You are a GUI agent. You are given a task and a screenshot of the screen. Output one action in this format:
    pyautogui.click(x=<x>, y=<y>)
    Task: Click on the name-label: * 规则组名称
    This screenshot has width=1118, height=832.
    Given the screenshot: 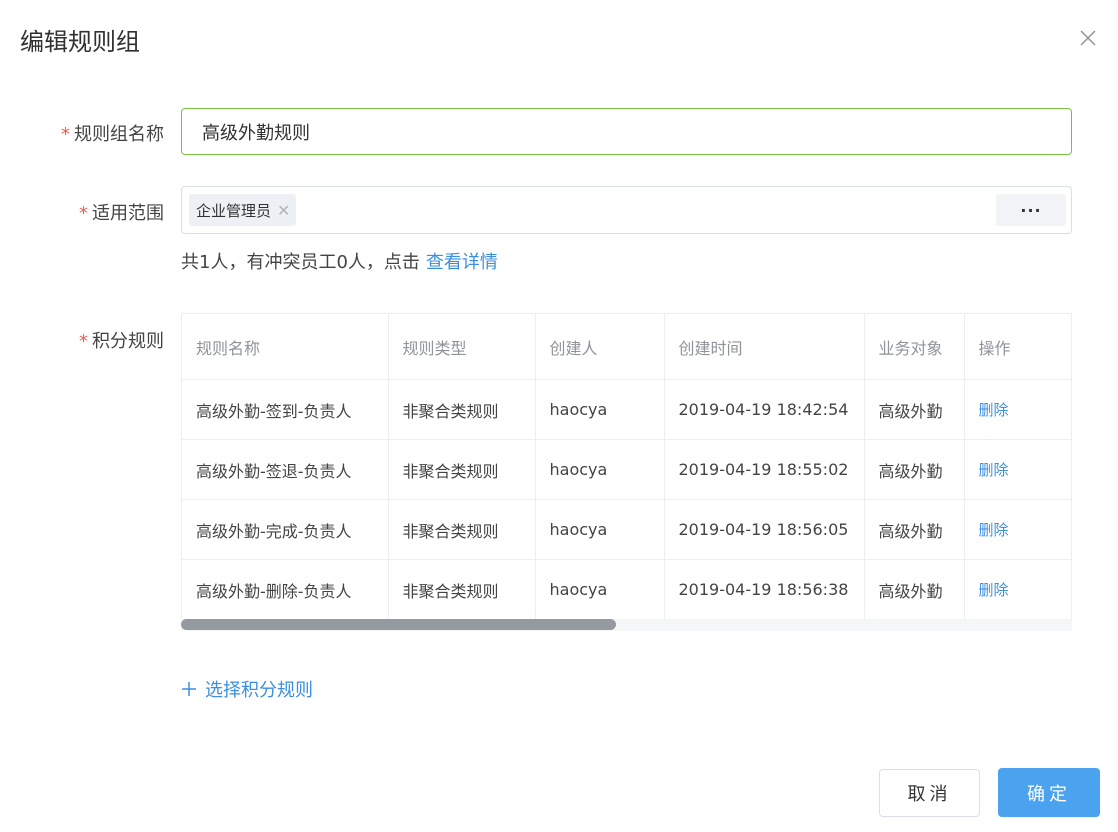 What is the action you would take?
    pyautogui.click(x=89, y=133)
    